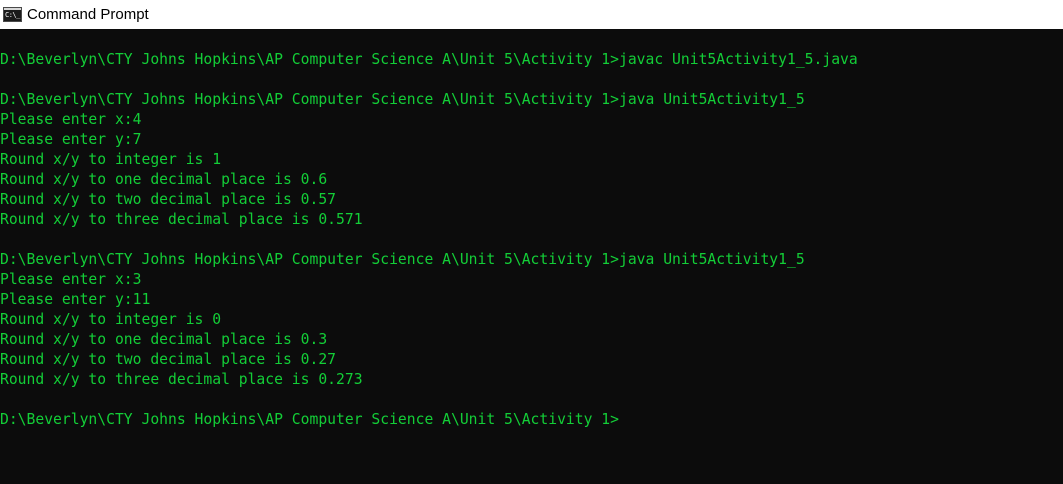 This screenshot has width=1063, height=484. Describe the element at coordinates (75, 299) in the screenshot. I see `console-line: Please enter y:11` at that location.